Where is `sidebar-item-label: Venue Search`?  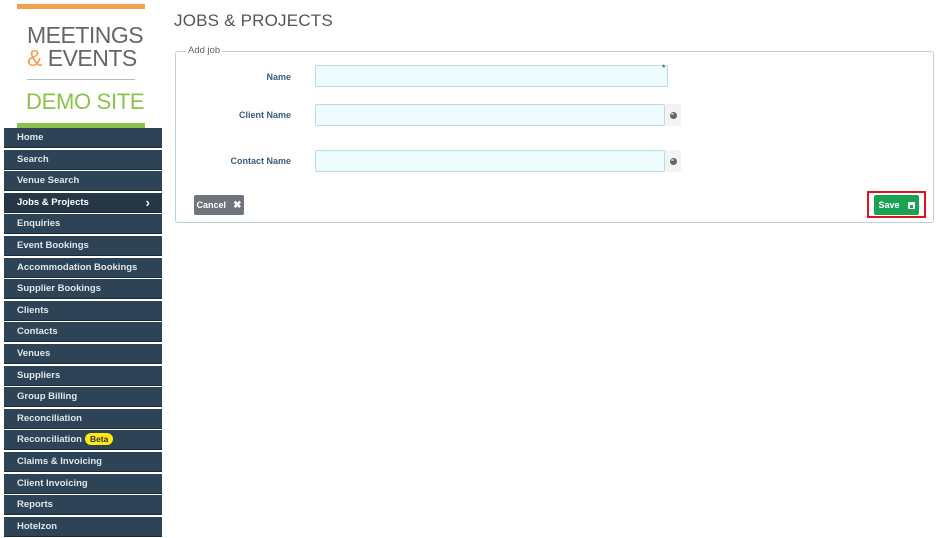
sidebar-item-label: Venue Search is located at coordinates (48, 181).